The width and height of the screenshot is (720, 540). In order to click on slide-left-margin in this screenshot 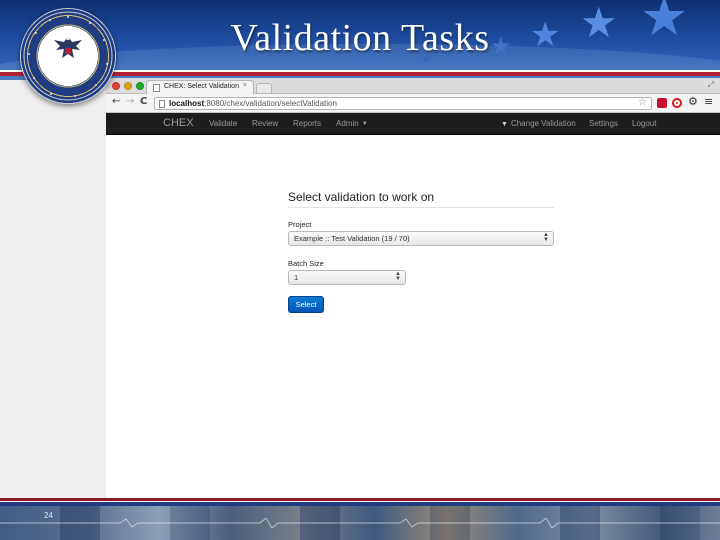, I will do `click(53, 291)`.